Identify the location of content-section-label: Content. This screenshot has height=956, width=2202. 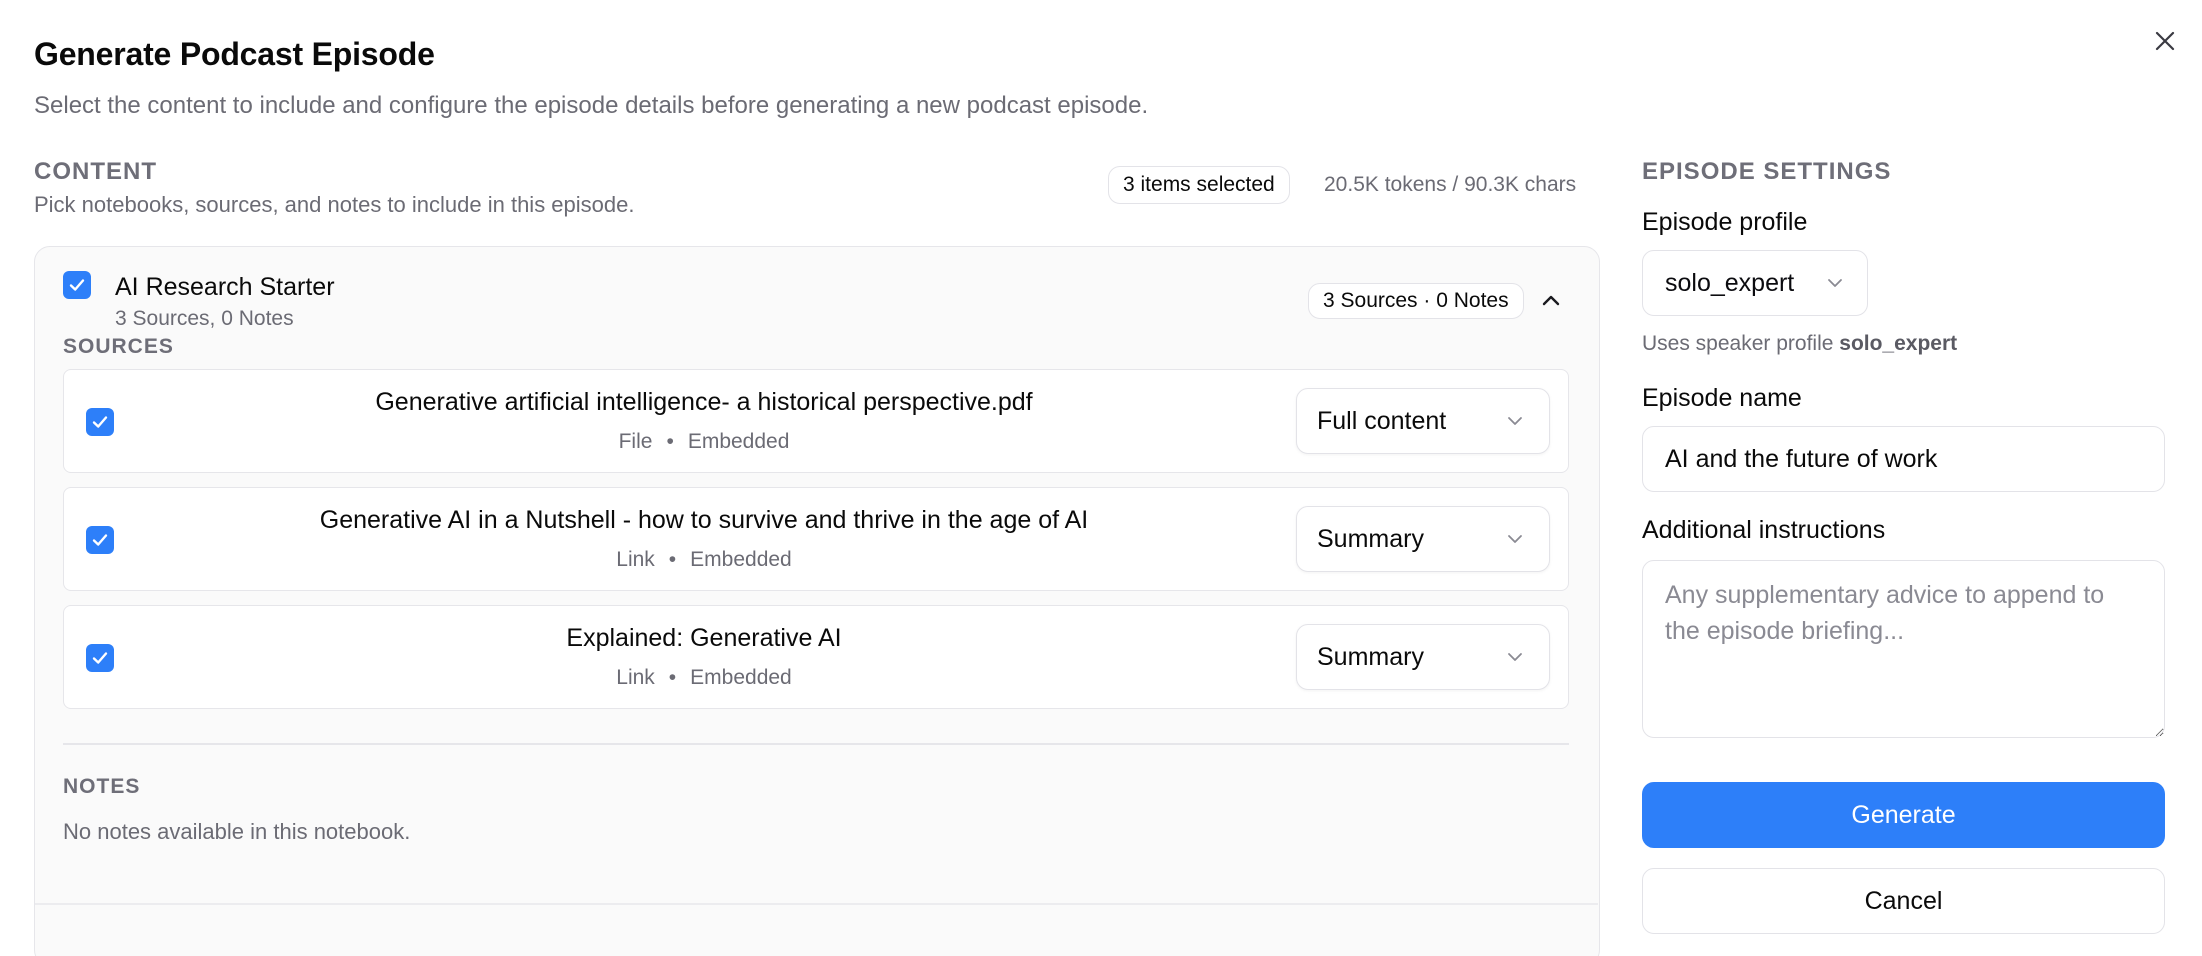
(95, 171).